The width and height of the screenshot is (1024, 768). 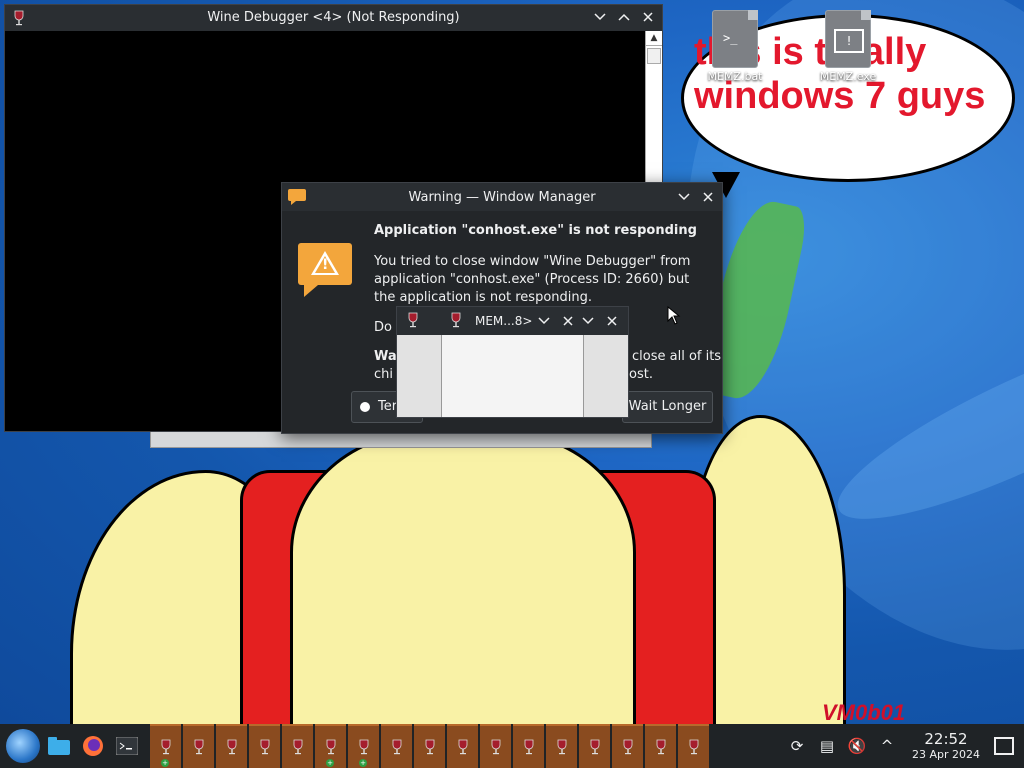 I want to click on taskbar: + + + ⟳ ▤ 🔇 ^ 22:52 23 Apr 2024, so click(x=512, y=746).